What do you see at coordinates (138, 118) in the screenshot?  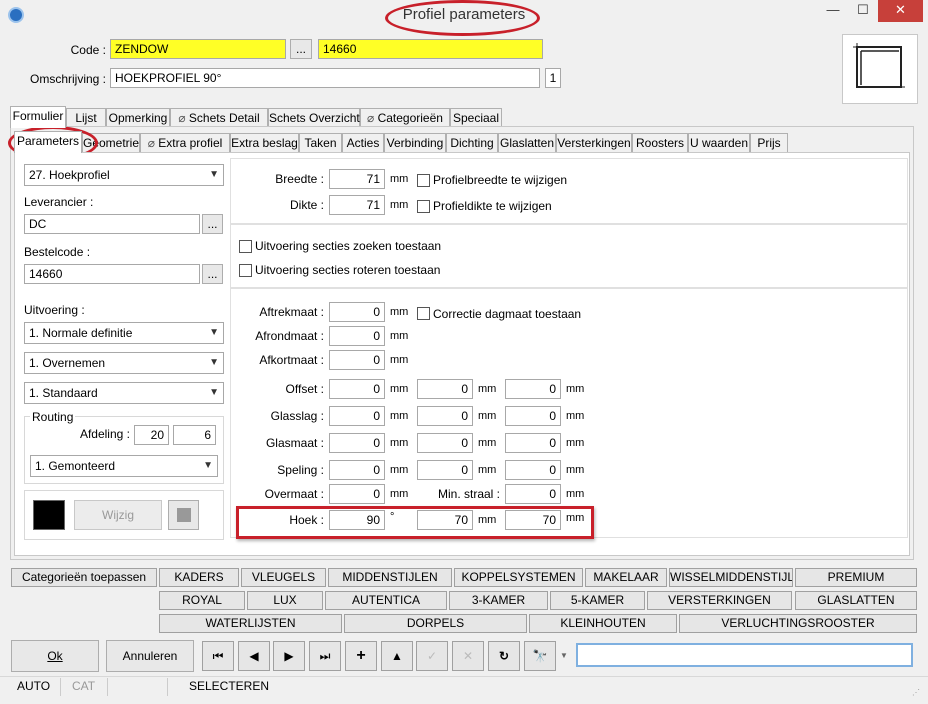 I see `tab-opmerking: Opmerking` at bounding box center [138, 118].